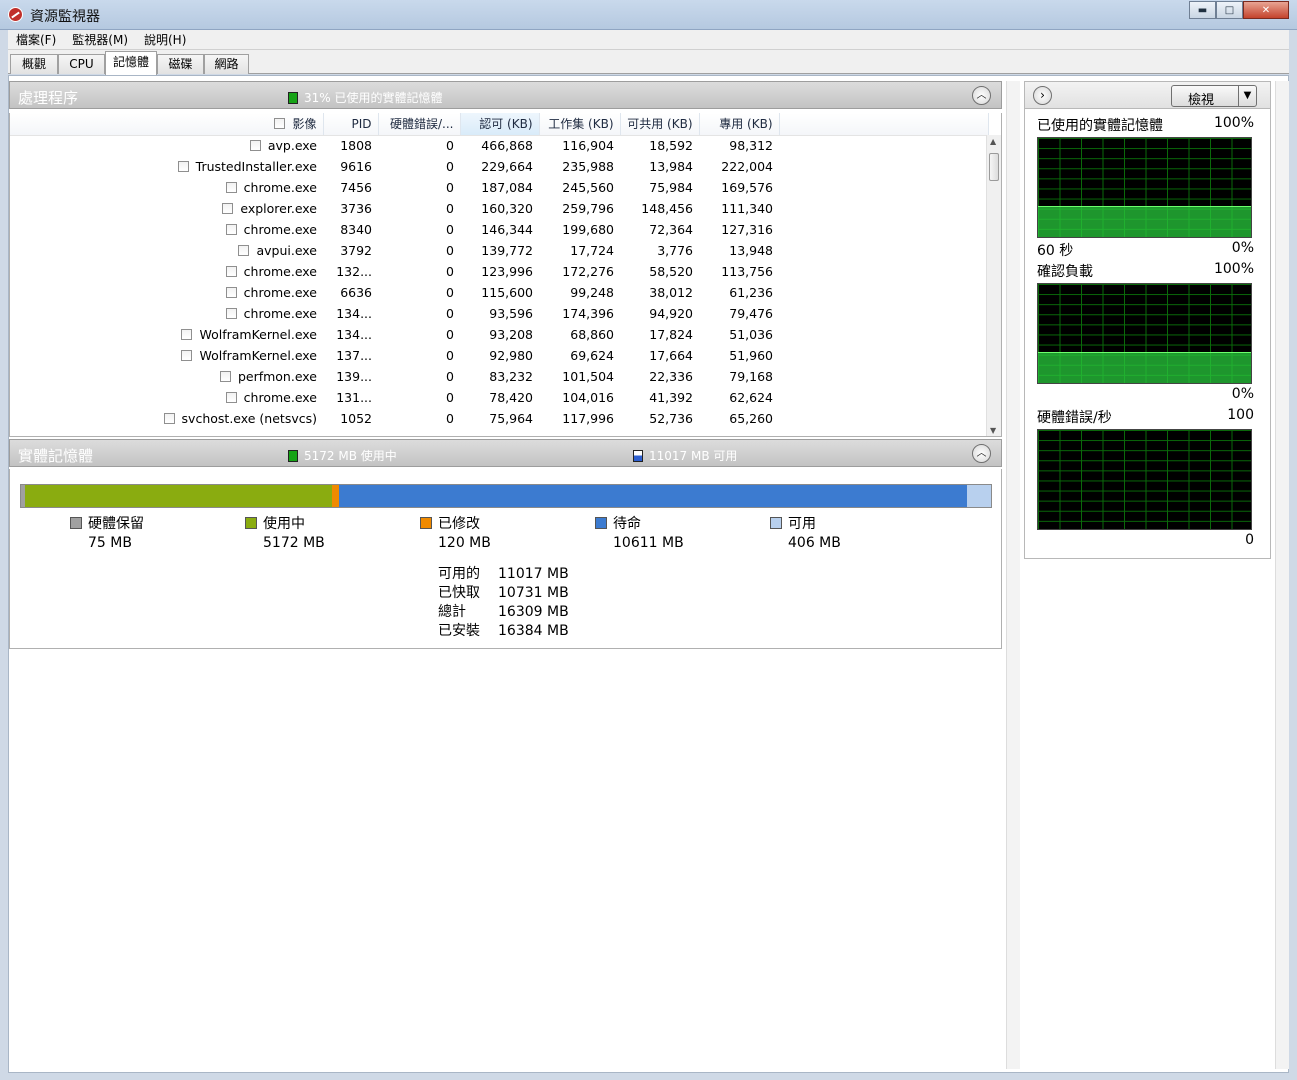 The height and width of the screenshot is (1080, 1297). What do you see at coordinates (1065, 272) in the screenshot?
I see `graph-title: 確認負載` at bounding box center [1065, 272].